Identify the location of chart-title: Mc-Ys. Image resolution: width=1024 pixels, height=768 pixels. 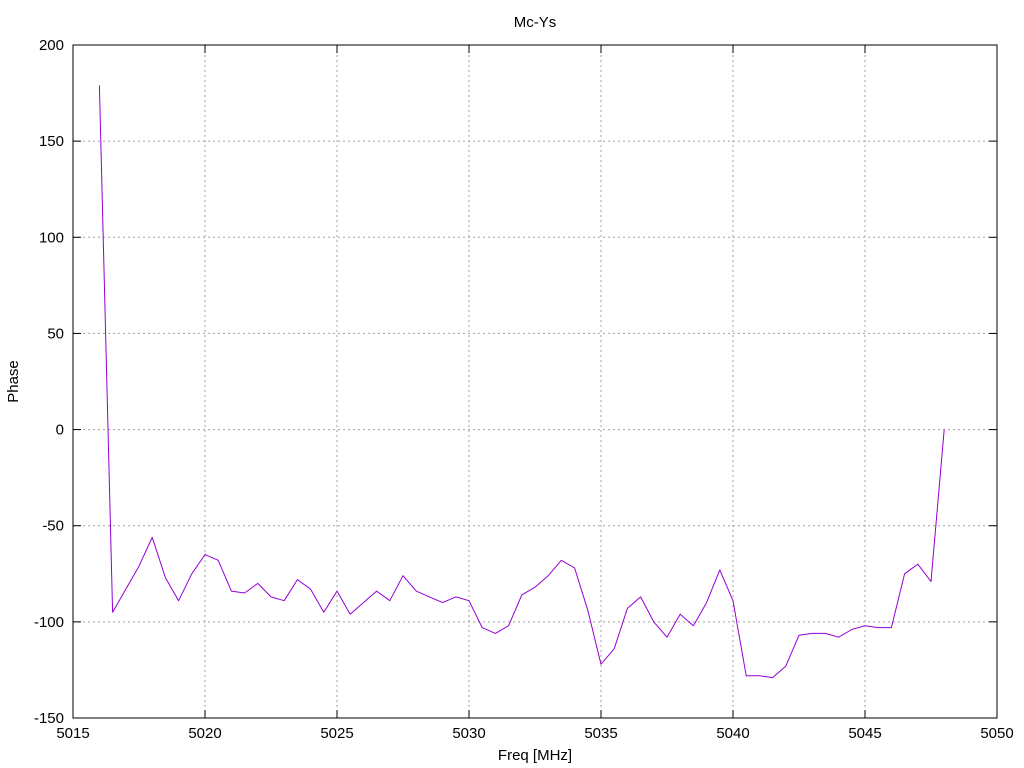
(535, 22).